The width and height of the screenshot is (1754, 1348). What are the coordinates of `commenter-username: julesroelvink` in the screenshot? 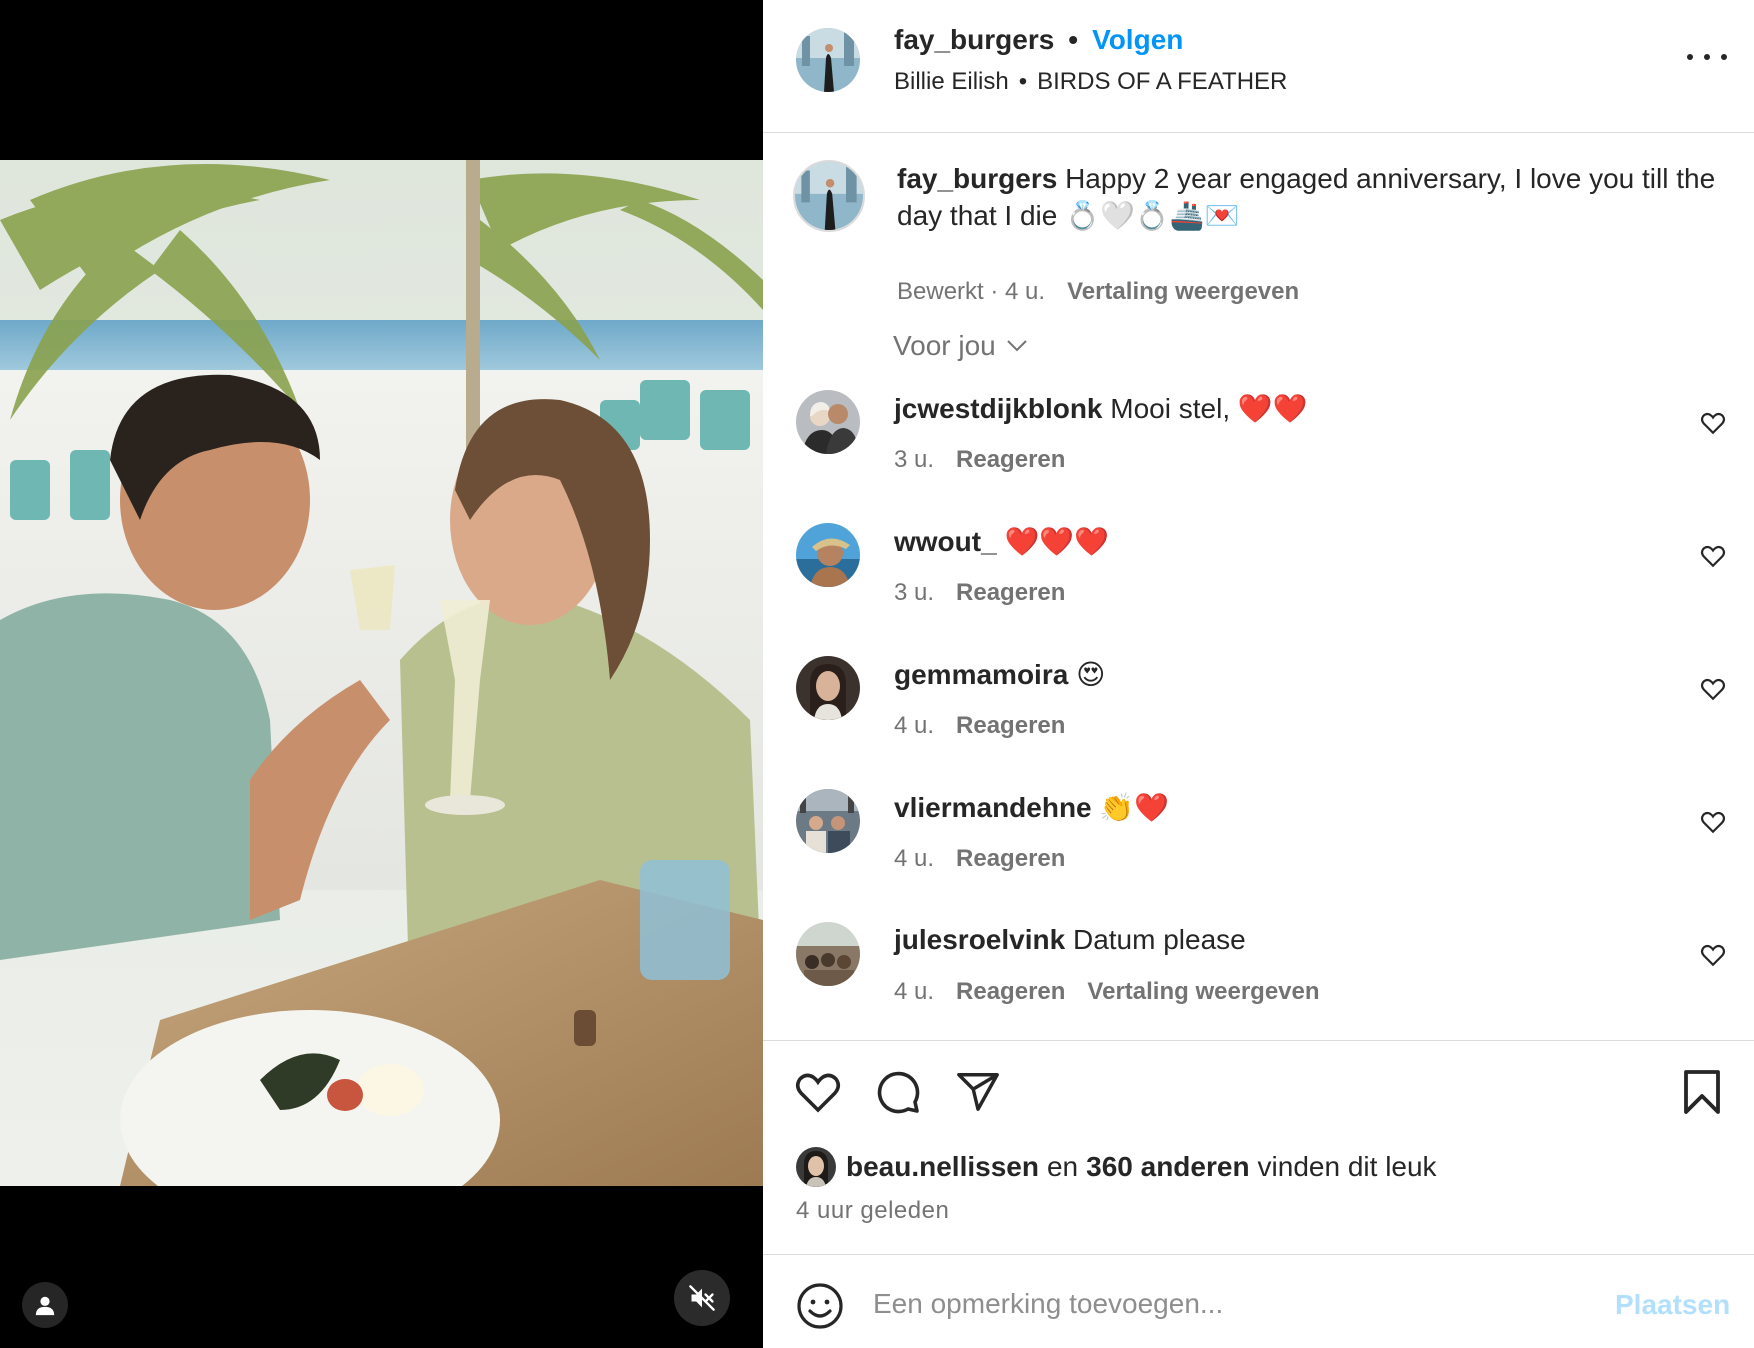 It's located at (979, 939).